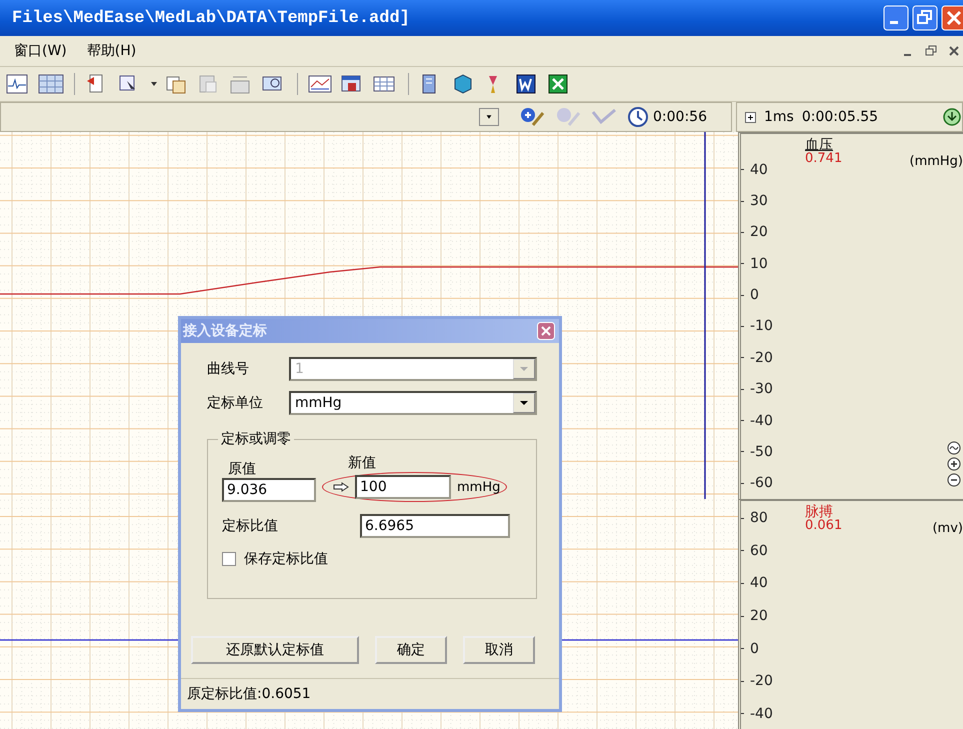 The image size is (963, 729). Describe the element at coordinates (499, 650) in the screenshot. I see `dialog-button: 取消` at that location.